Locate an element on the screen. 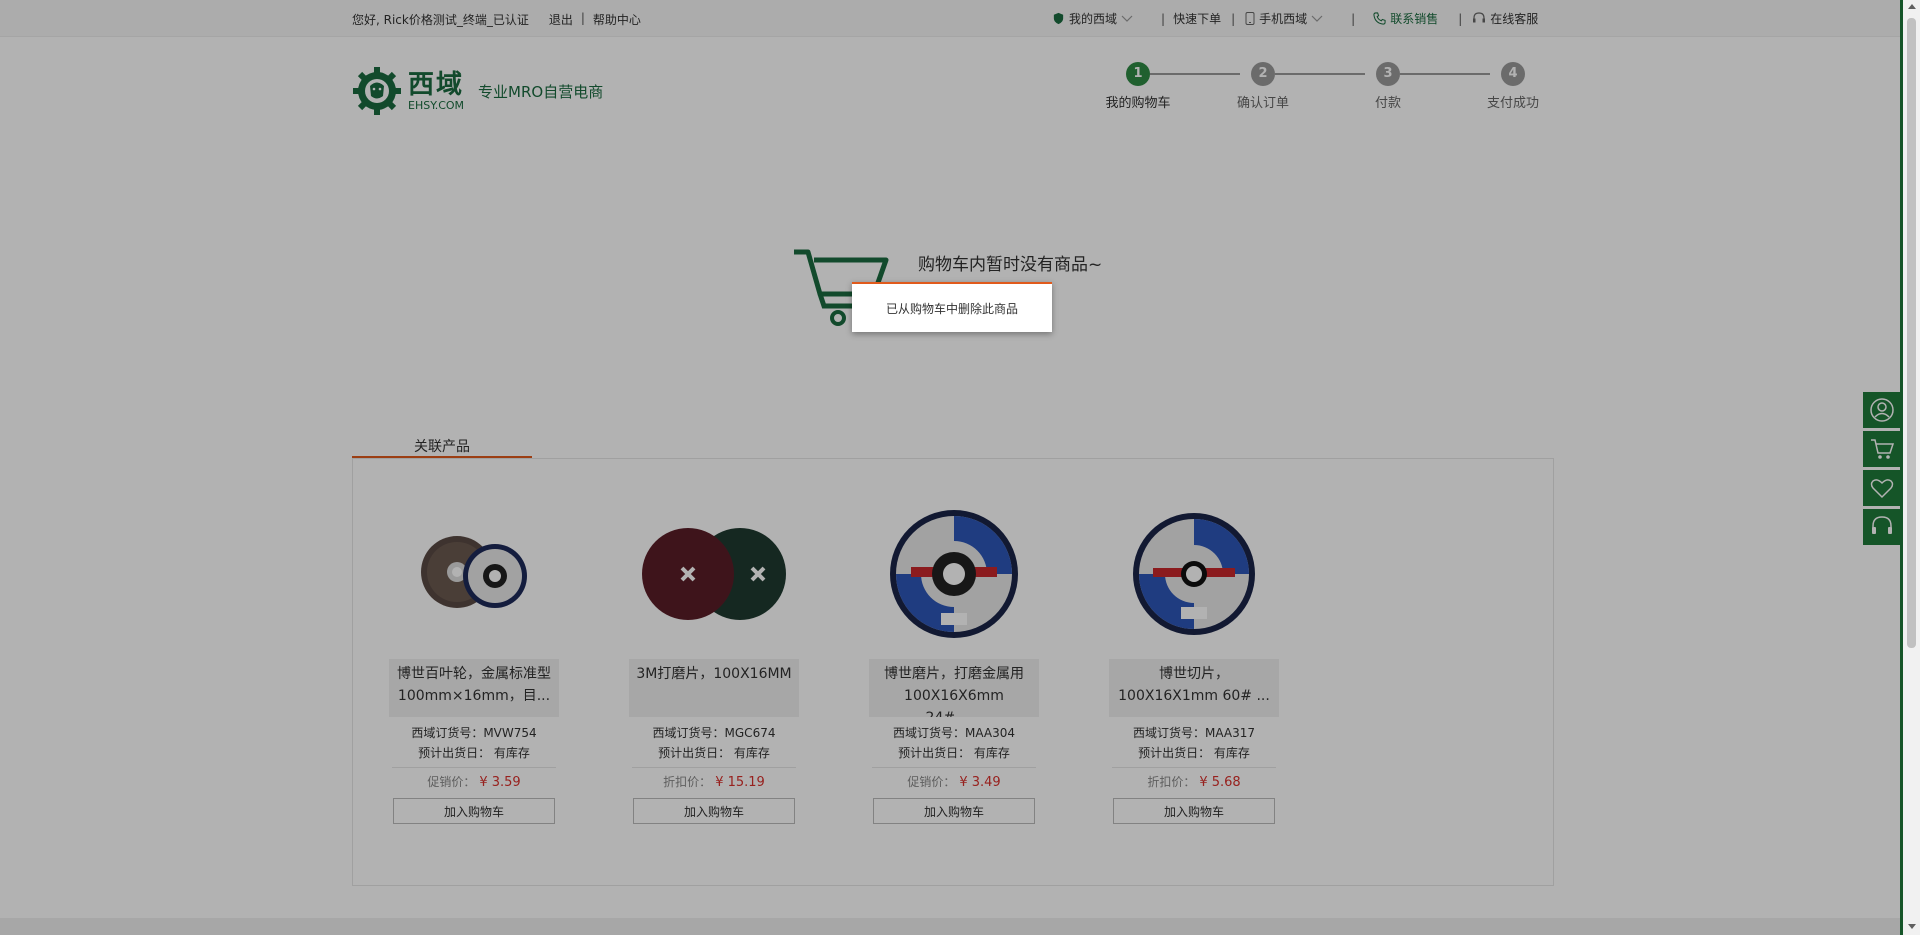 This screenshot has height=935, width=1920. scroll-down-arrow-icon is located at coordinates (1912, 926).